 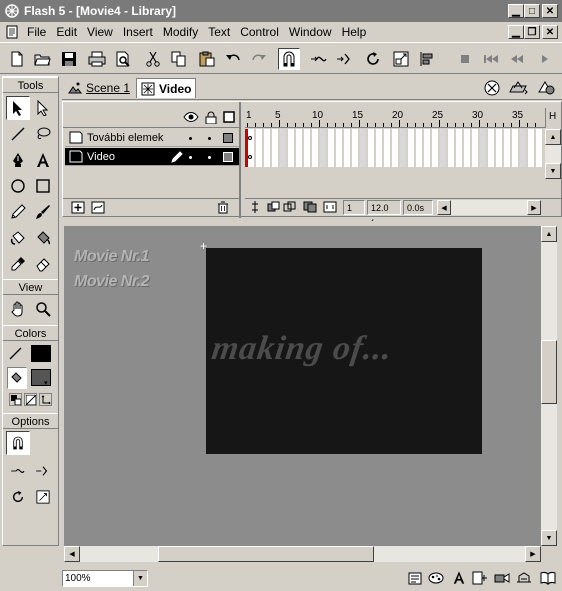 I want to click on trash-icon, so click(x=223, y=207).